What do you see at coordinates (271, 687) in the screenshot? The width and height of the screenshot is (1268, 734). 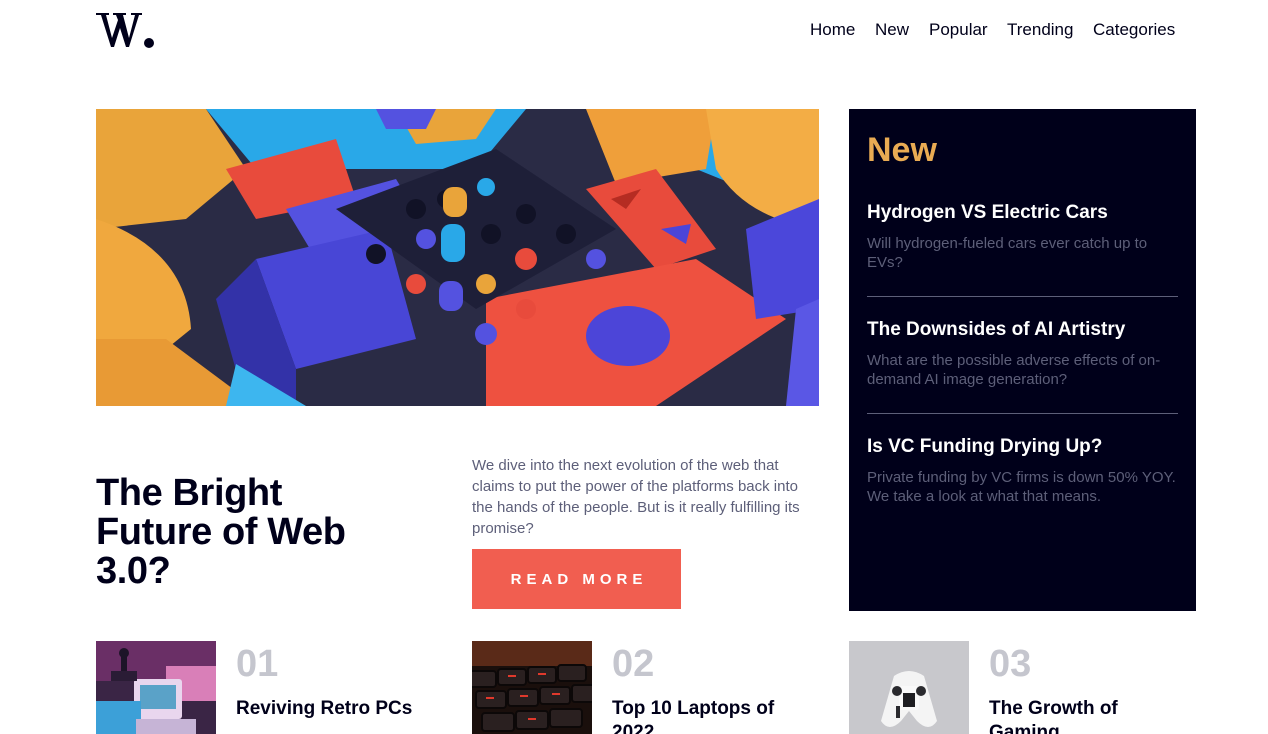 I see `article-card: 01 Reviving Retro PCs` at bounding box center [271, 687].